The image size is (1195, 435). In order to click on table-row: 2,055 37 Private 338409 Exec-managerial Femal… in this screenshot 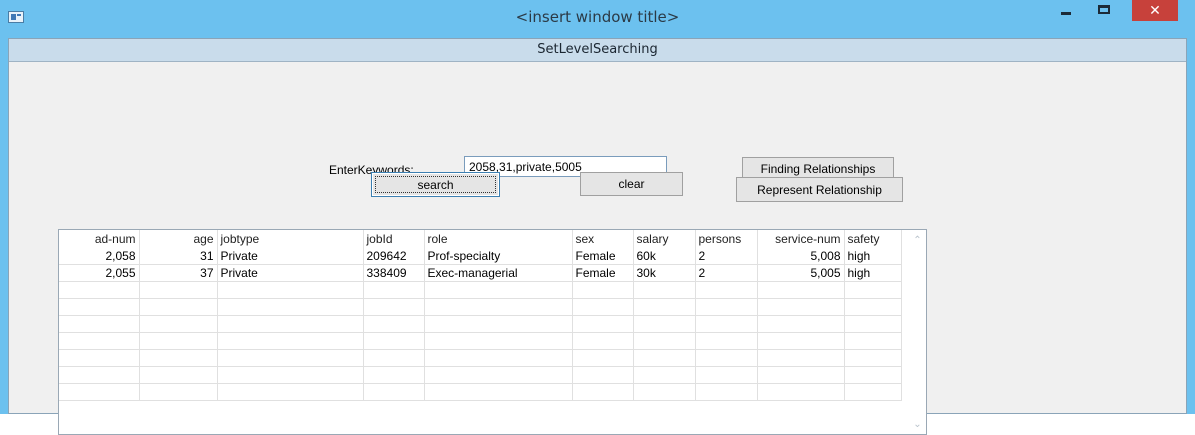, I will do `click(480, 273)`.